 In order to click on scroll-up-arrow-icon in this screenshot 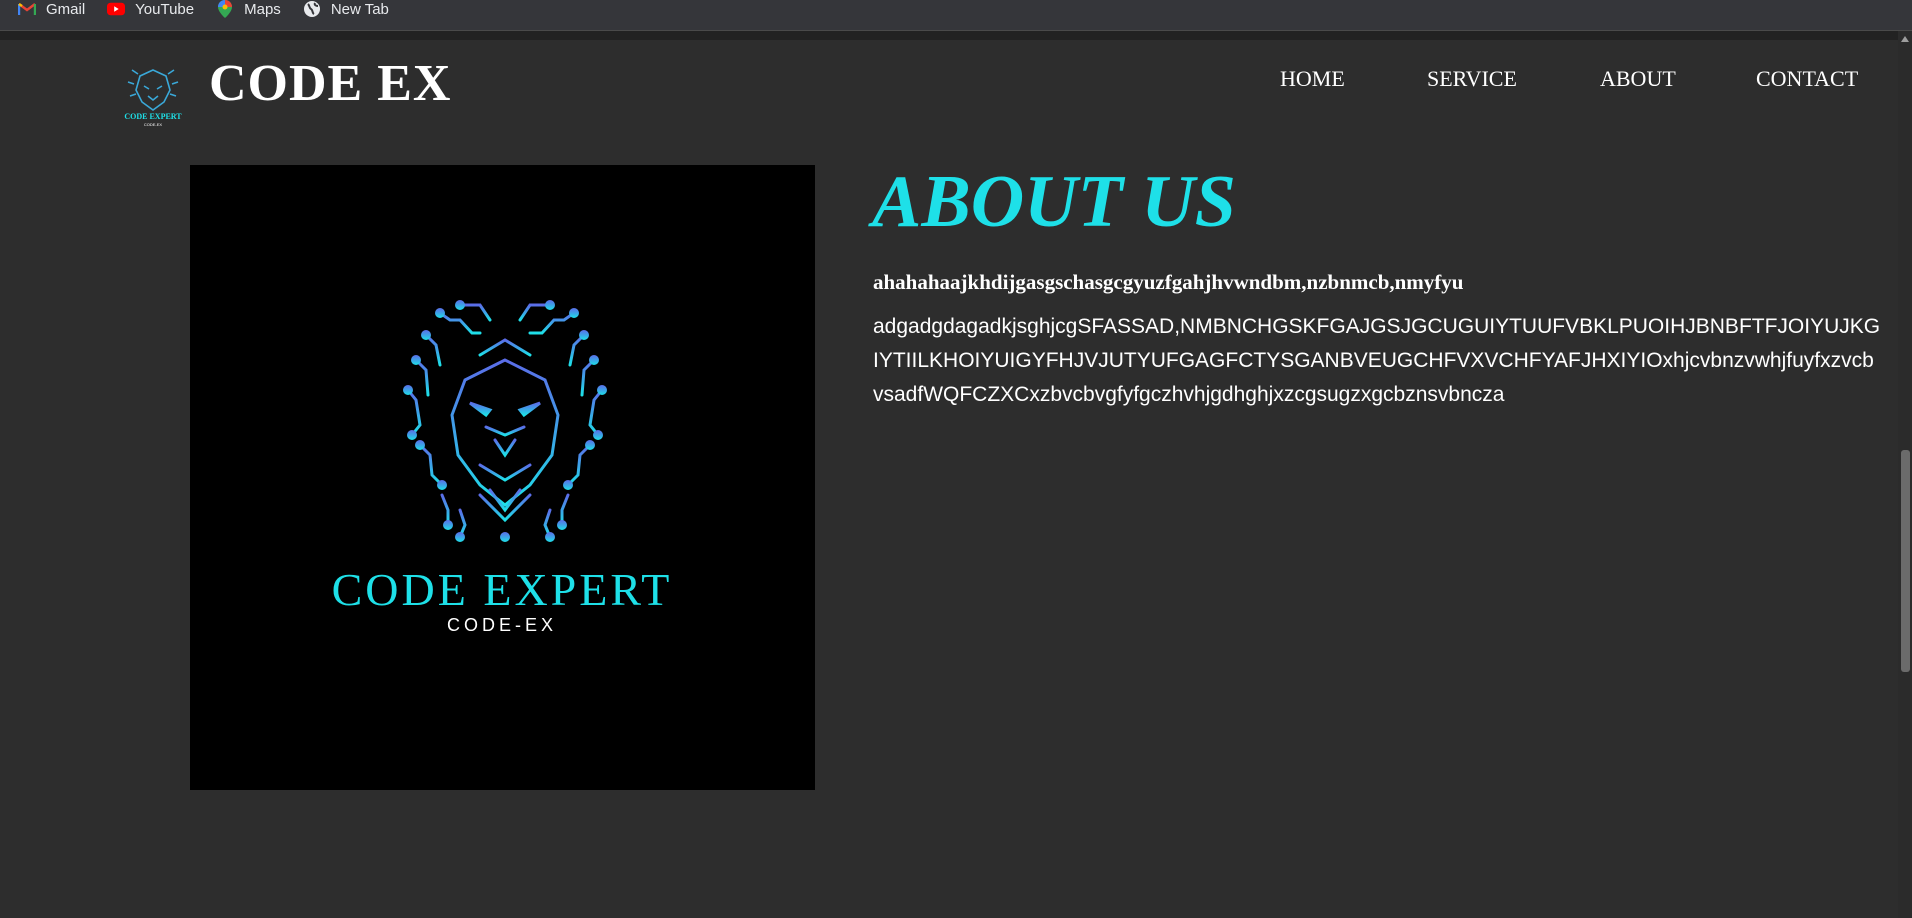, I will do `click(1905, 39)`.